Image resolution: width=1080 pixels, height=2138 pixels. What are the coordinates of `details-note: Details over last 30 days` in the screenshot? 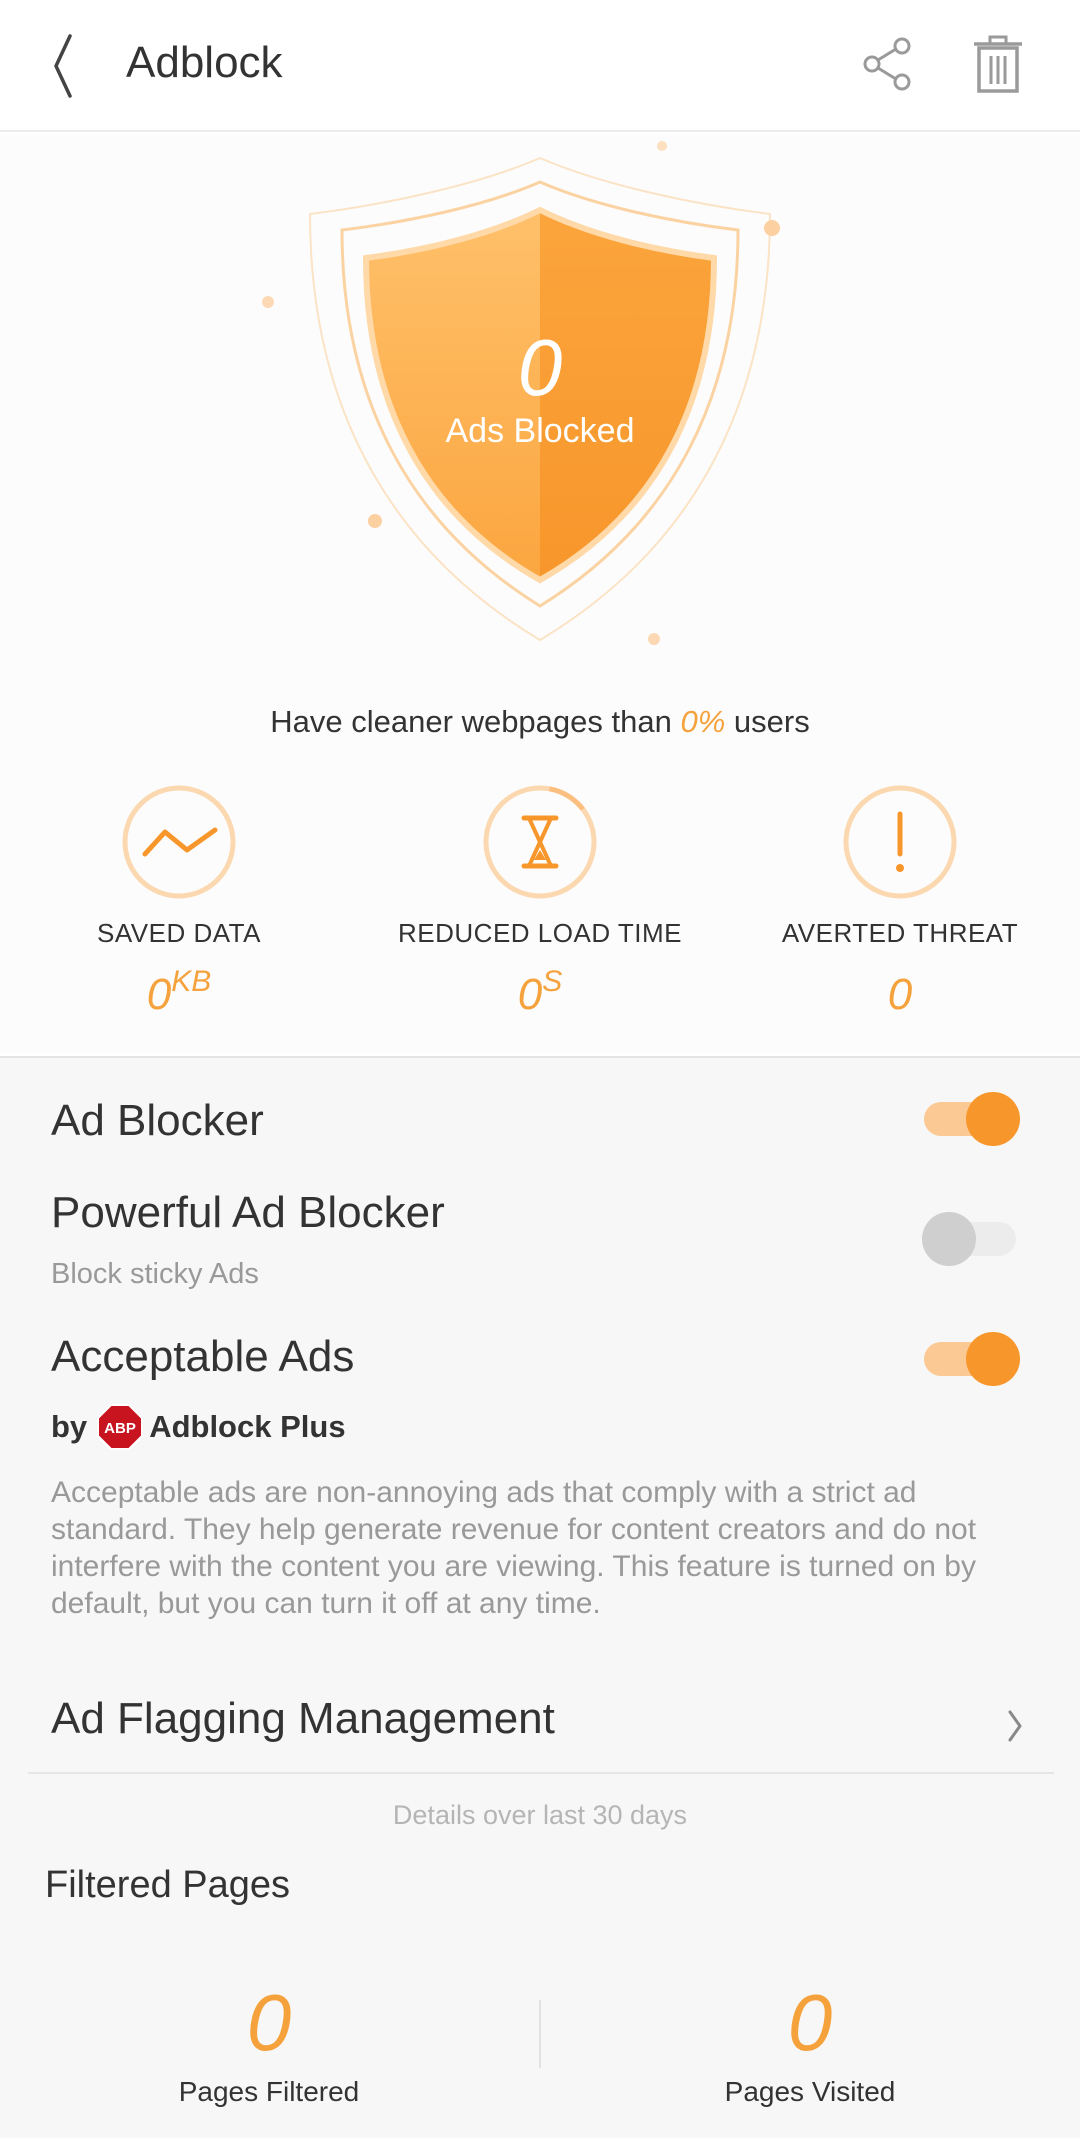 It's located at (540, 1815).